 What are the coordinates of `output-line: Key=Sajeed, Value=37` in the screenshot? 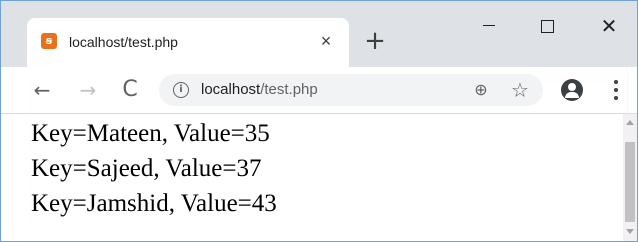 It's located at (146, 168).